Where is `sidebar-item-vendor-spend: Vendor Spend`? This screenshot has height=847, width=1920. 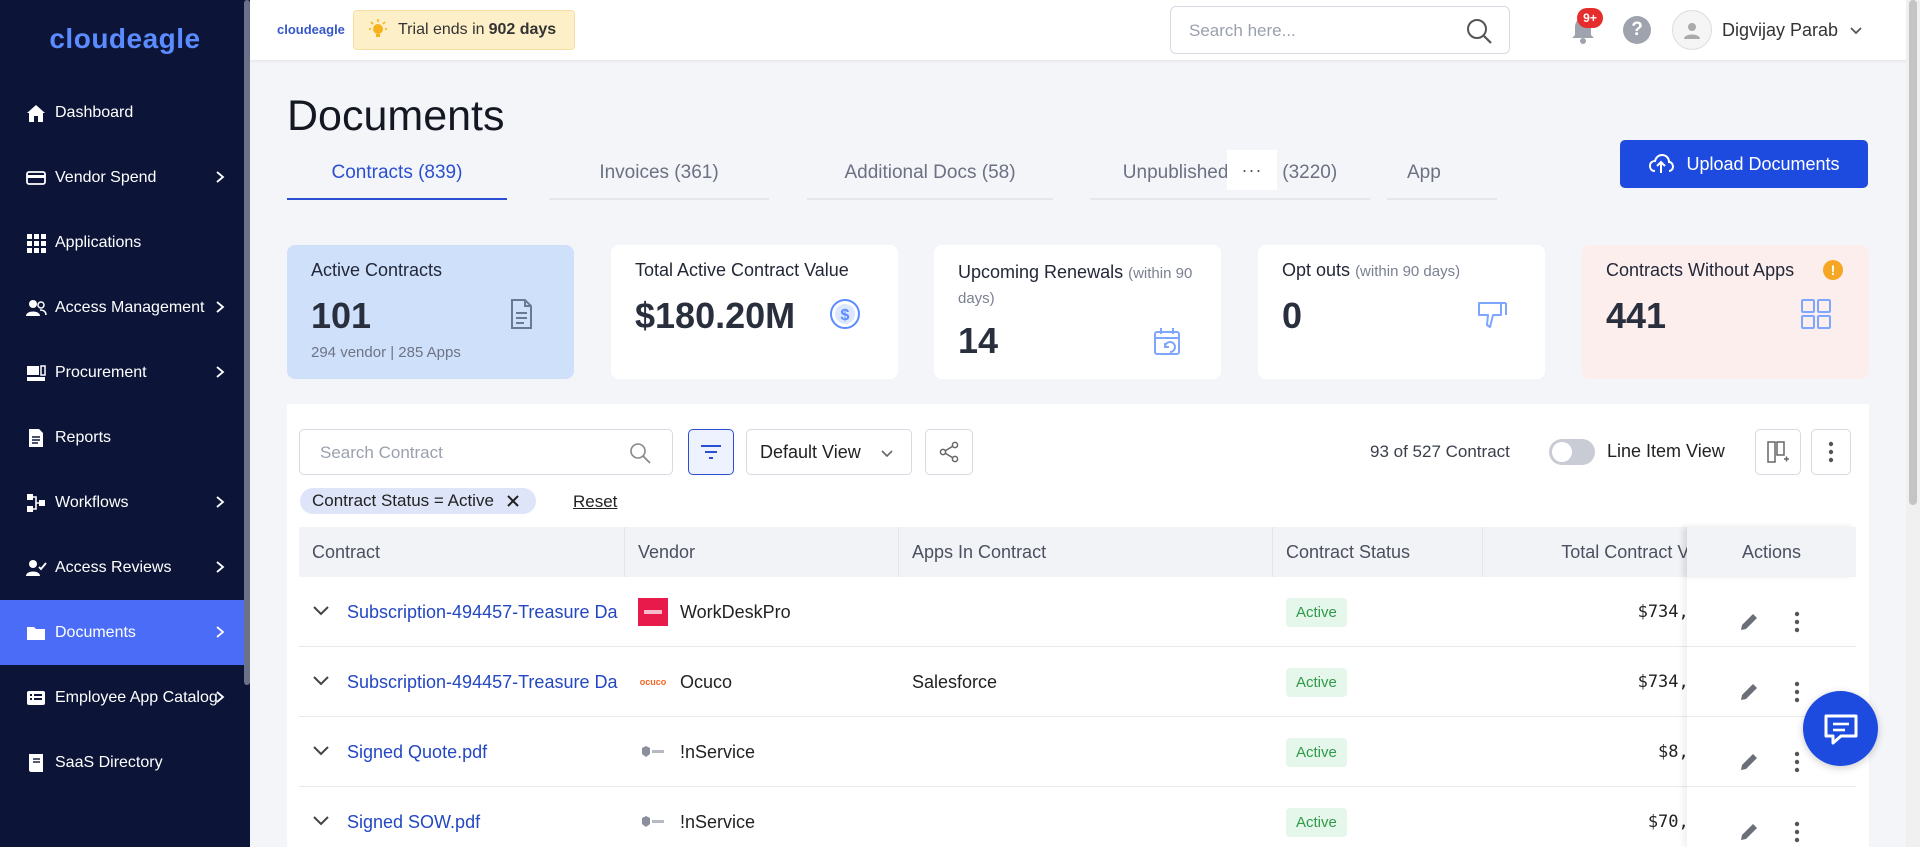 sidebar-item-vendor-spend: Vendor Spend is located at coordinates (122, 177).